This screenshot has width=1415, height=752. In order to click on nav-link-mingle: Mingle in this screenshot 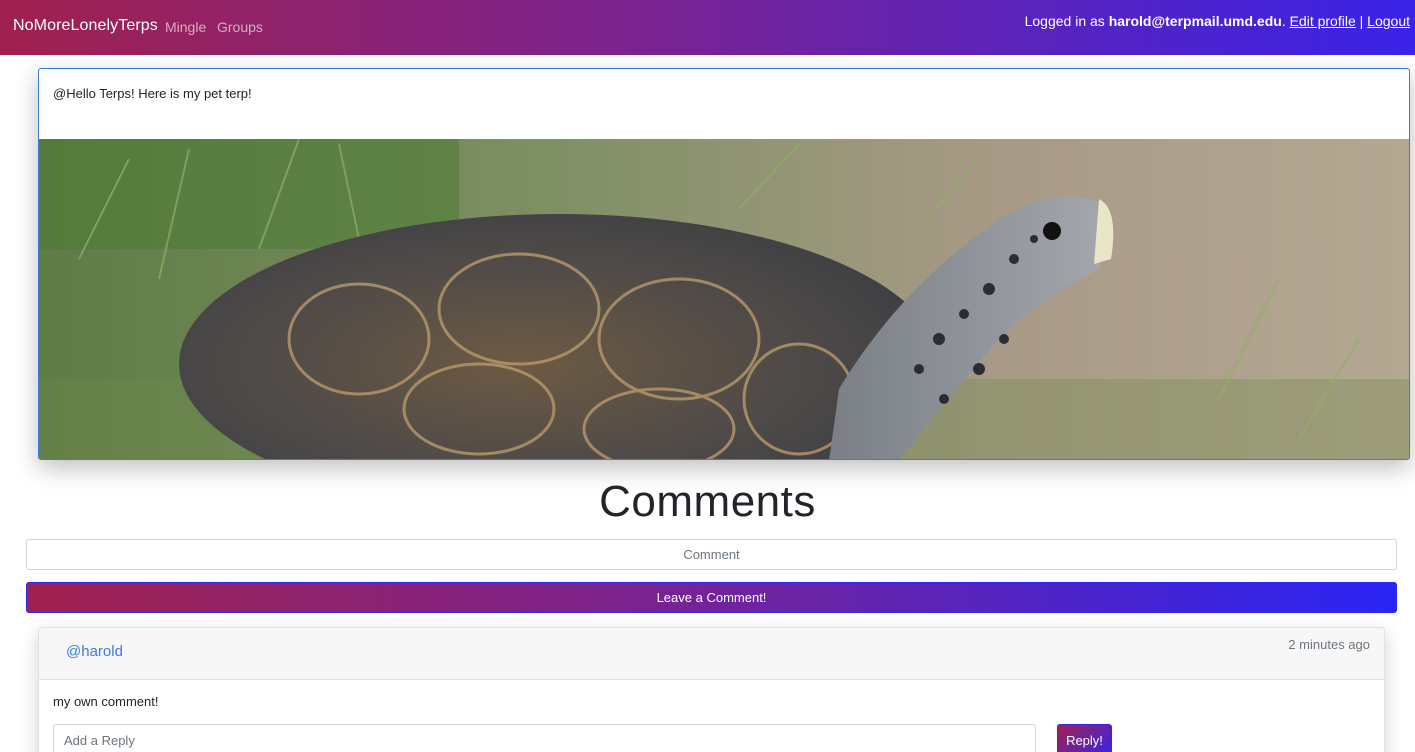, I will do `click(185, 27)`.